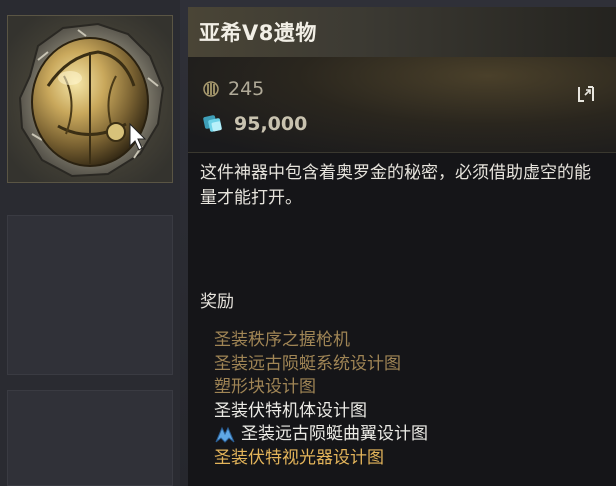 The height and width of the screenshot is (486, 616). What do you see at coordinates (212, 123) in the screenshot?
I see `glimmer-currency-icon` at bounding box center [212, 123].